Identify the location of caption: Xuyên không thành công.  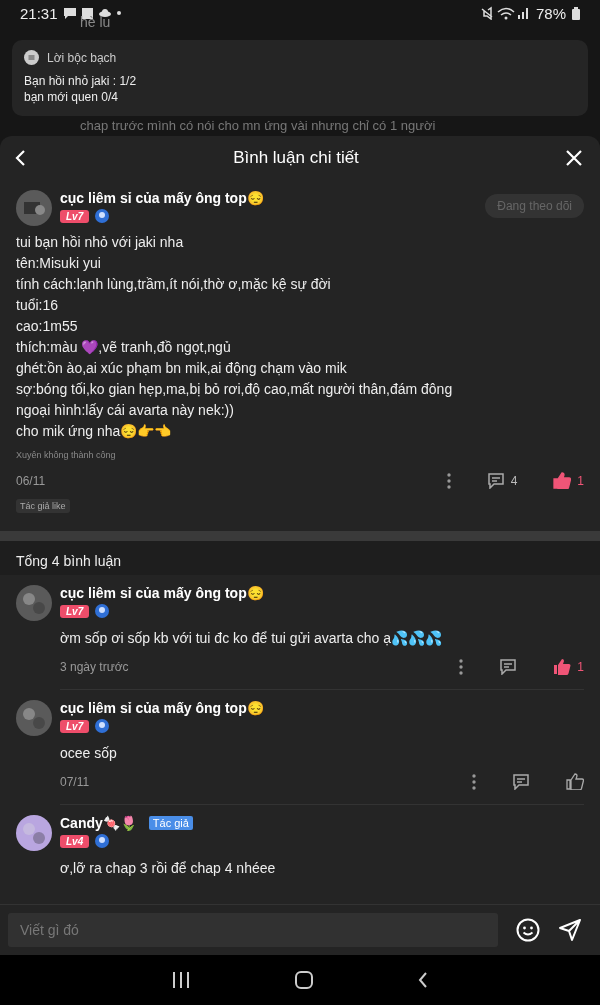
(66, 455).